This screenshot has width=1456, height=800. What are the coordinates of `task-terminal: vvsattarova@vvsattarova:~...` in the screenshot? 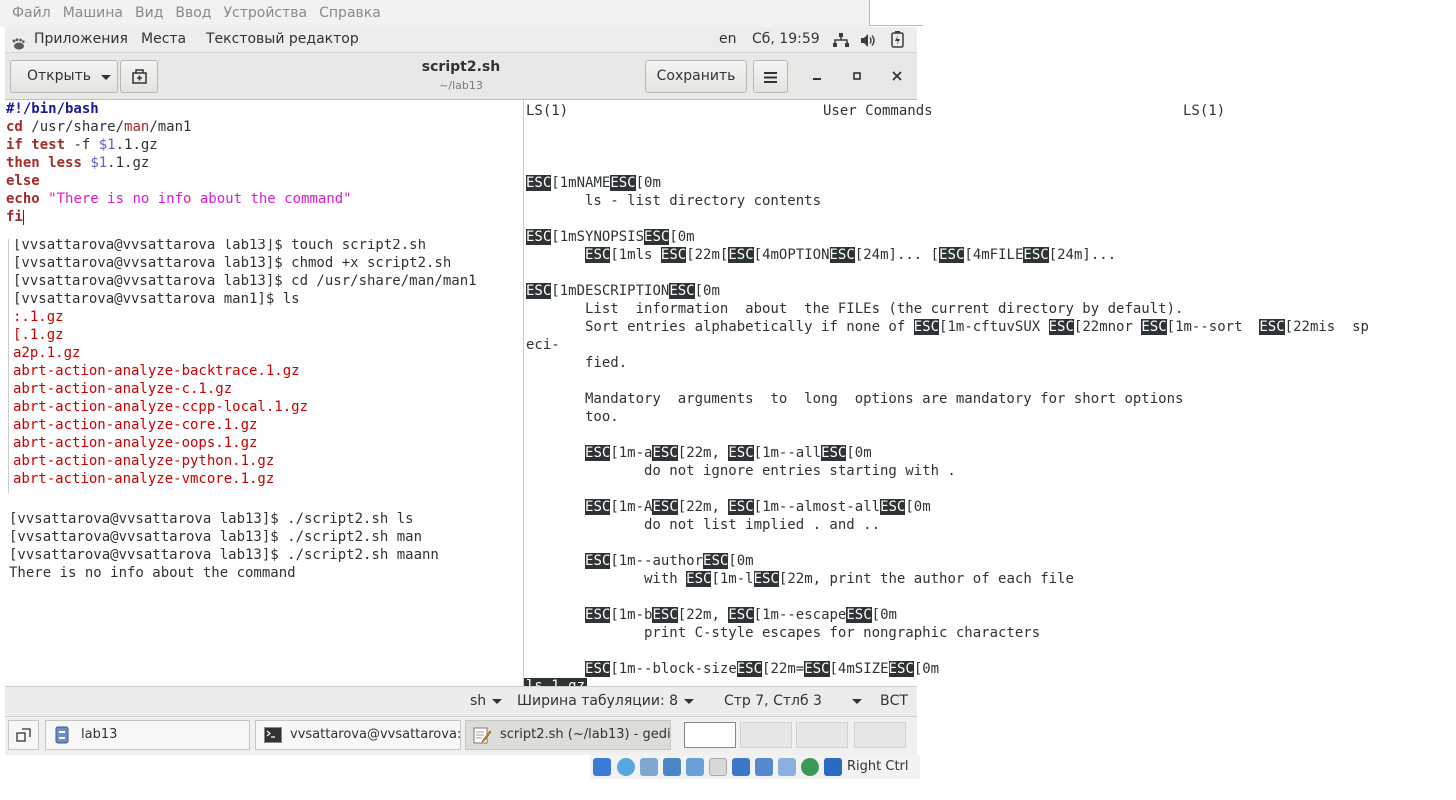 It's located at (358, 735).